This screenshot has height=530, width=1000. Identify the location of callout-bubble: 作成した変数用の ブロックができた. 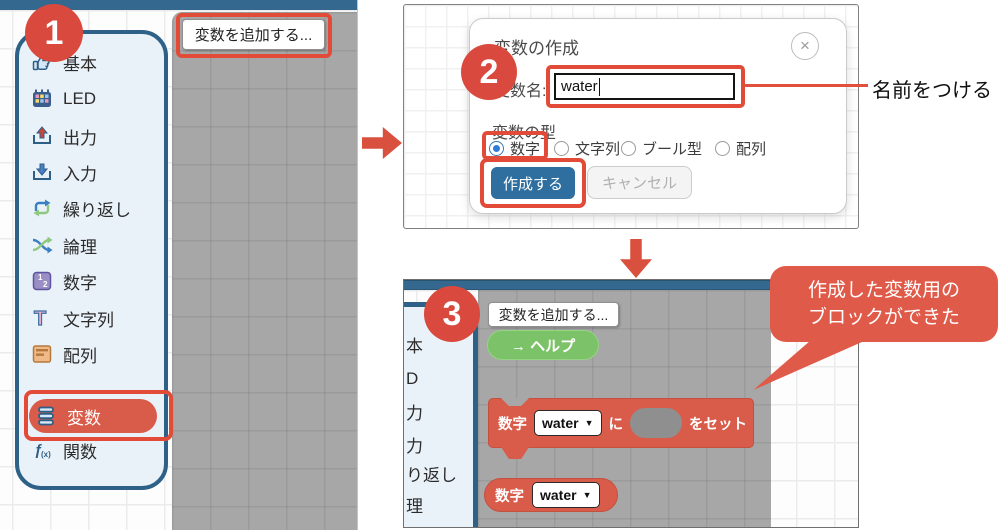
(884, 304).